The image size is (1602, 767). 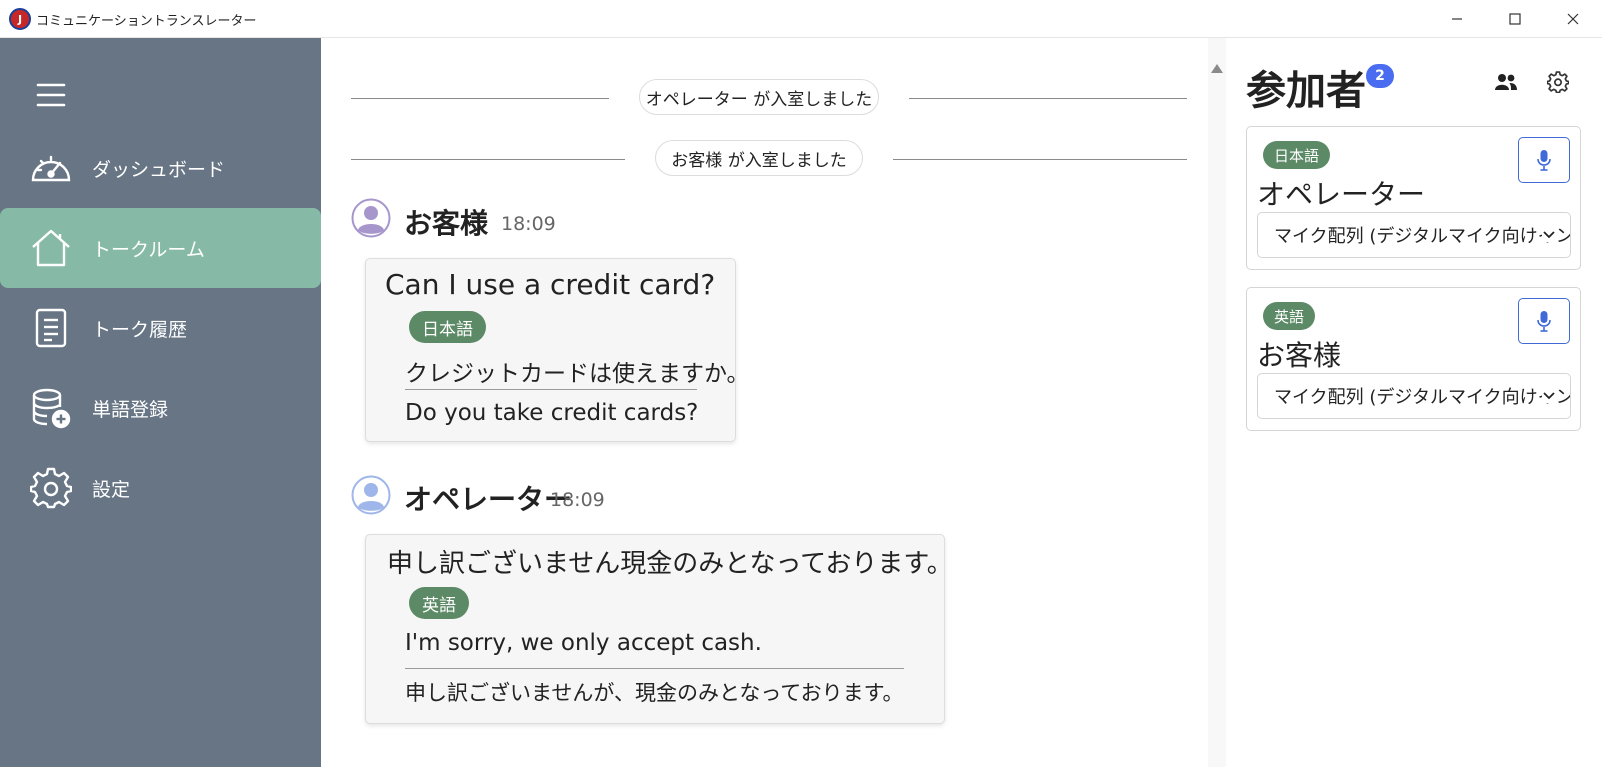 I want to click on translation-text: クレジットカードは使えますか。, so click(x=577, y=374).